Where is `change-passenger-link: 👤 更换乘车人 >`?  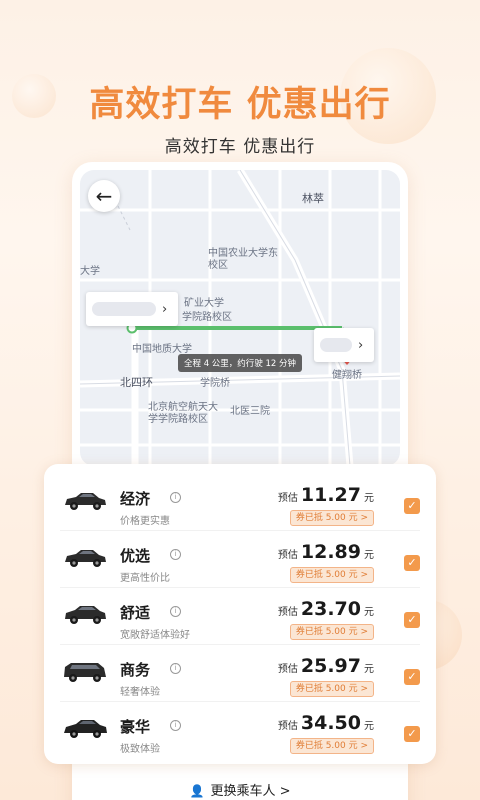 change-passenger-link: 👤 更换乘车人 > is located at coordinates (240, 789).